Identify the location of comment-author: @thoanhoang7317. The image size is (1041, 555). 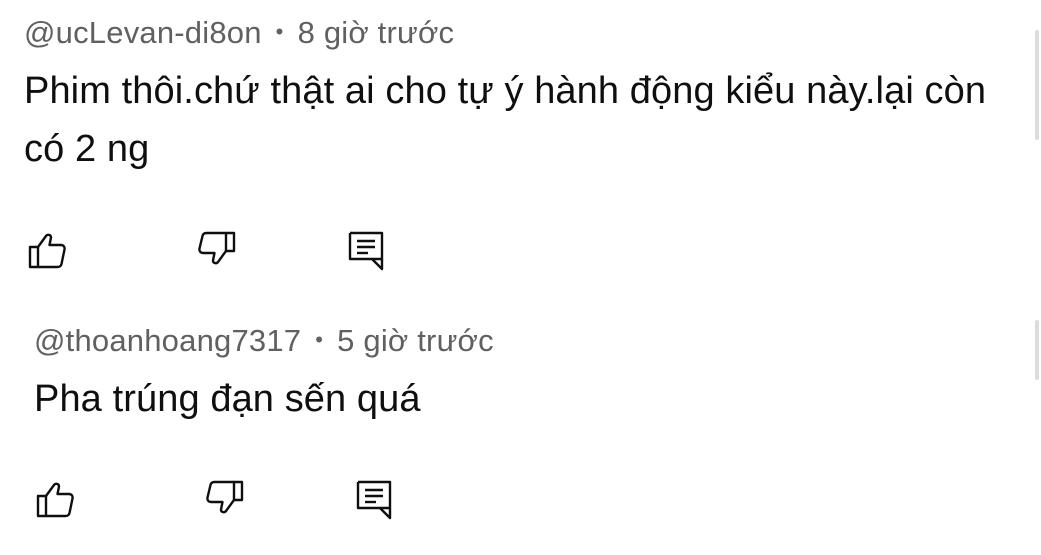
(167, 340).